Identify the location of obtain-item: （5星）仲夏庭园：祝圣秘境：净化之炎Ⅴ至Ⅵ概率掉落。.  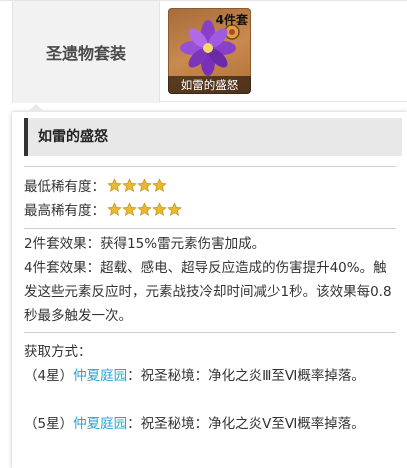
(210, 424).